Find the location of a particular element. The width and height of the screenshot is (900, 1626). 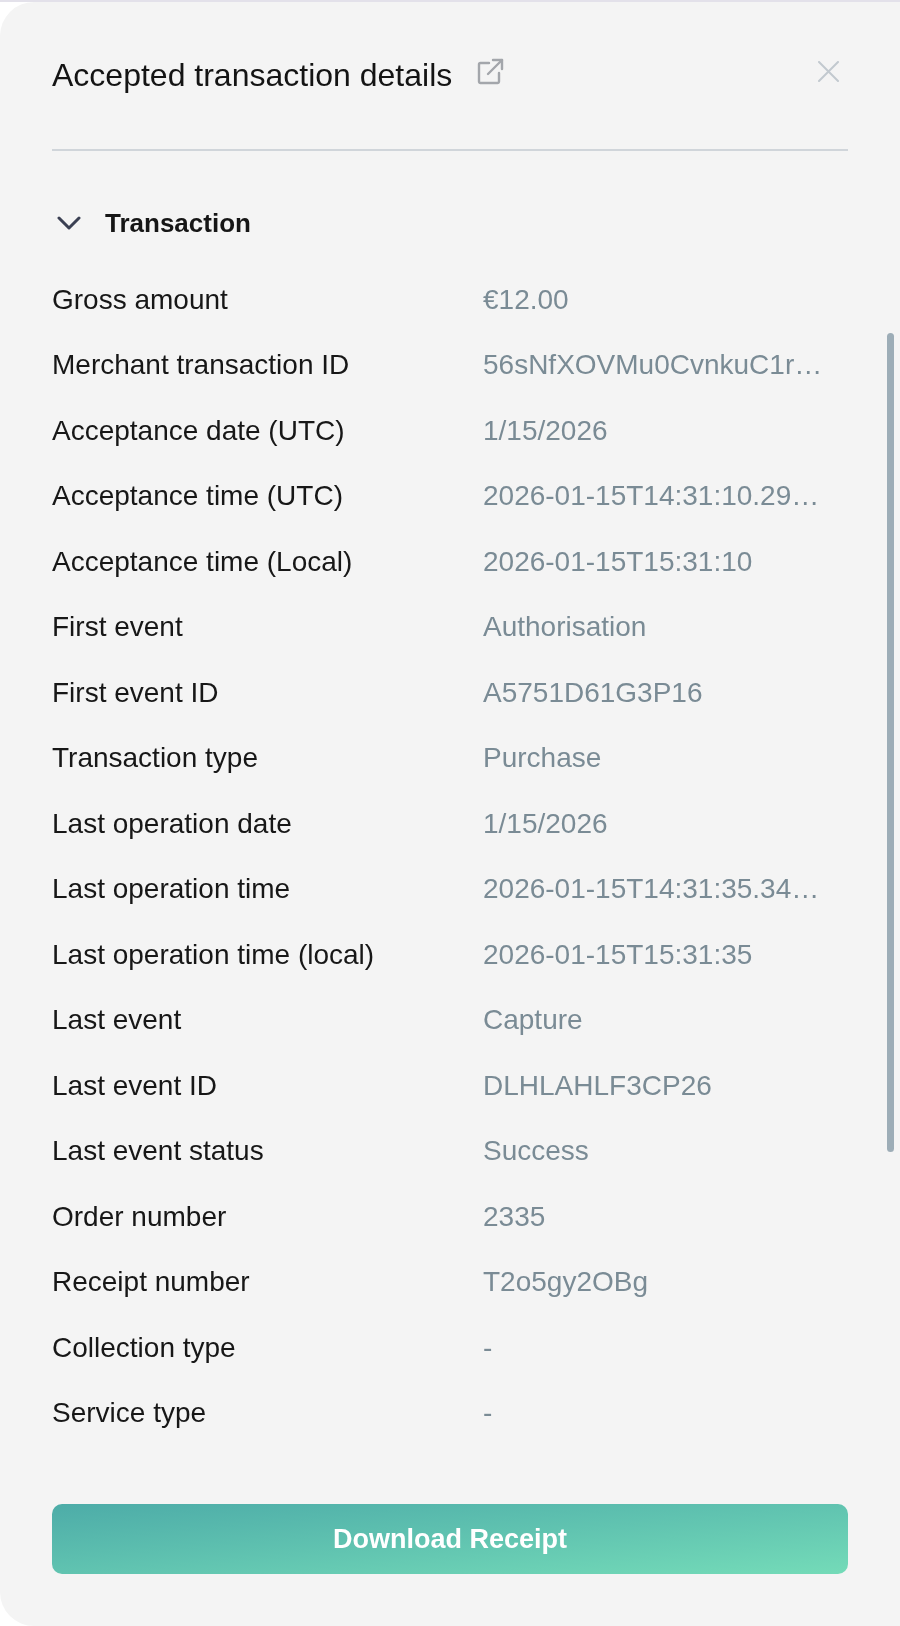

detail-label: Last event ID is located at coordinates (134, 1085).